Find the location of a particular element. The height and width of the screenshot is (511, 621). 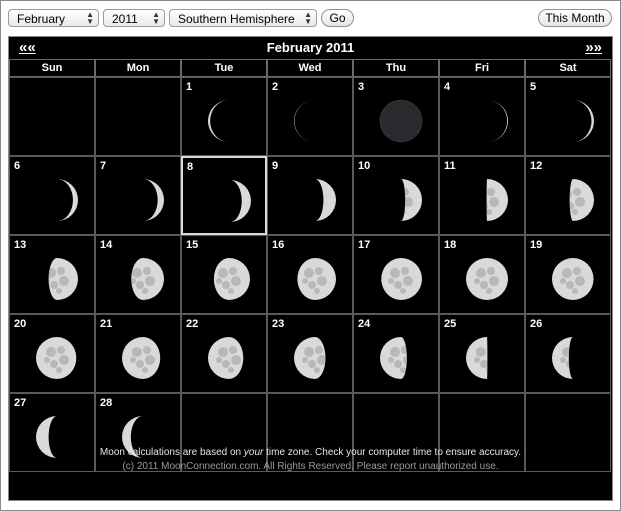

day-cell: 21 is located at coordinates (138, 353).